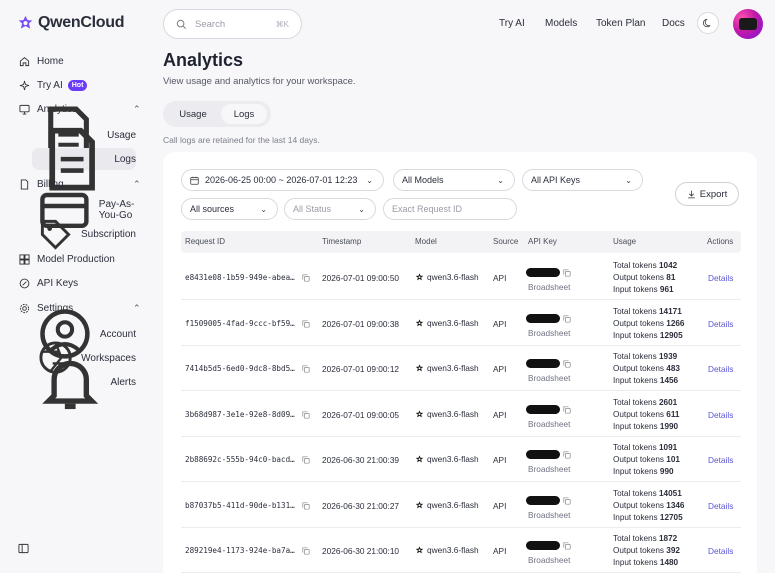  I want to click on output-tokens: 81, so click(671, 277).